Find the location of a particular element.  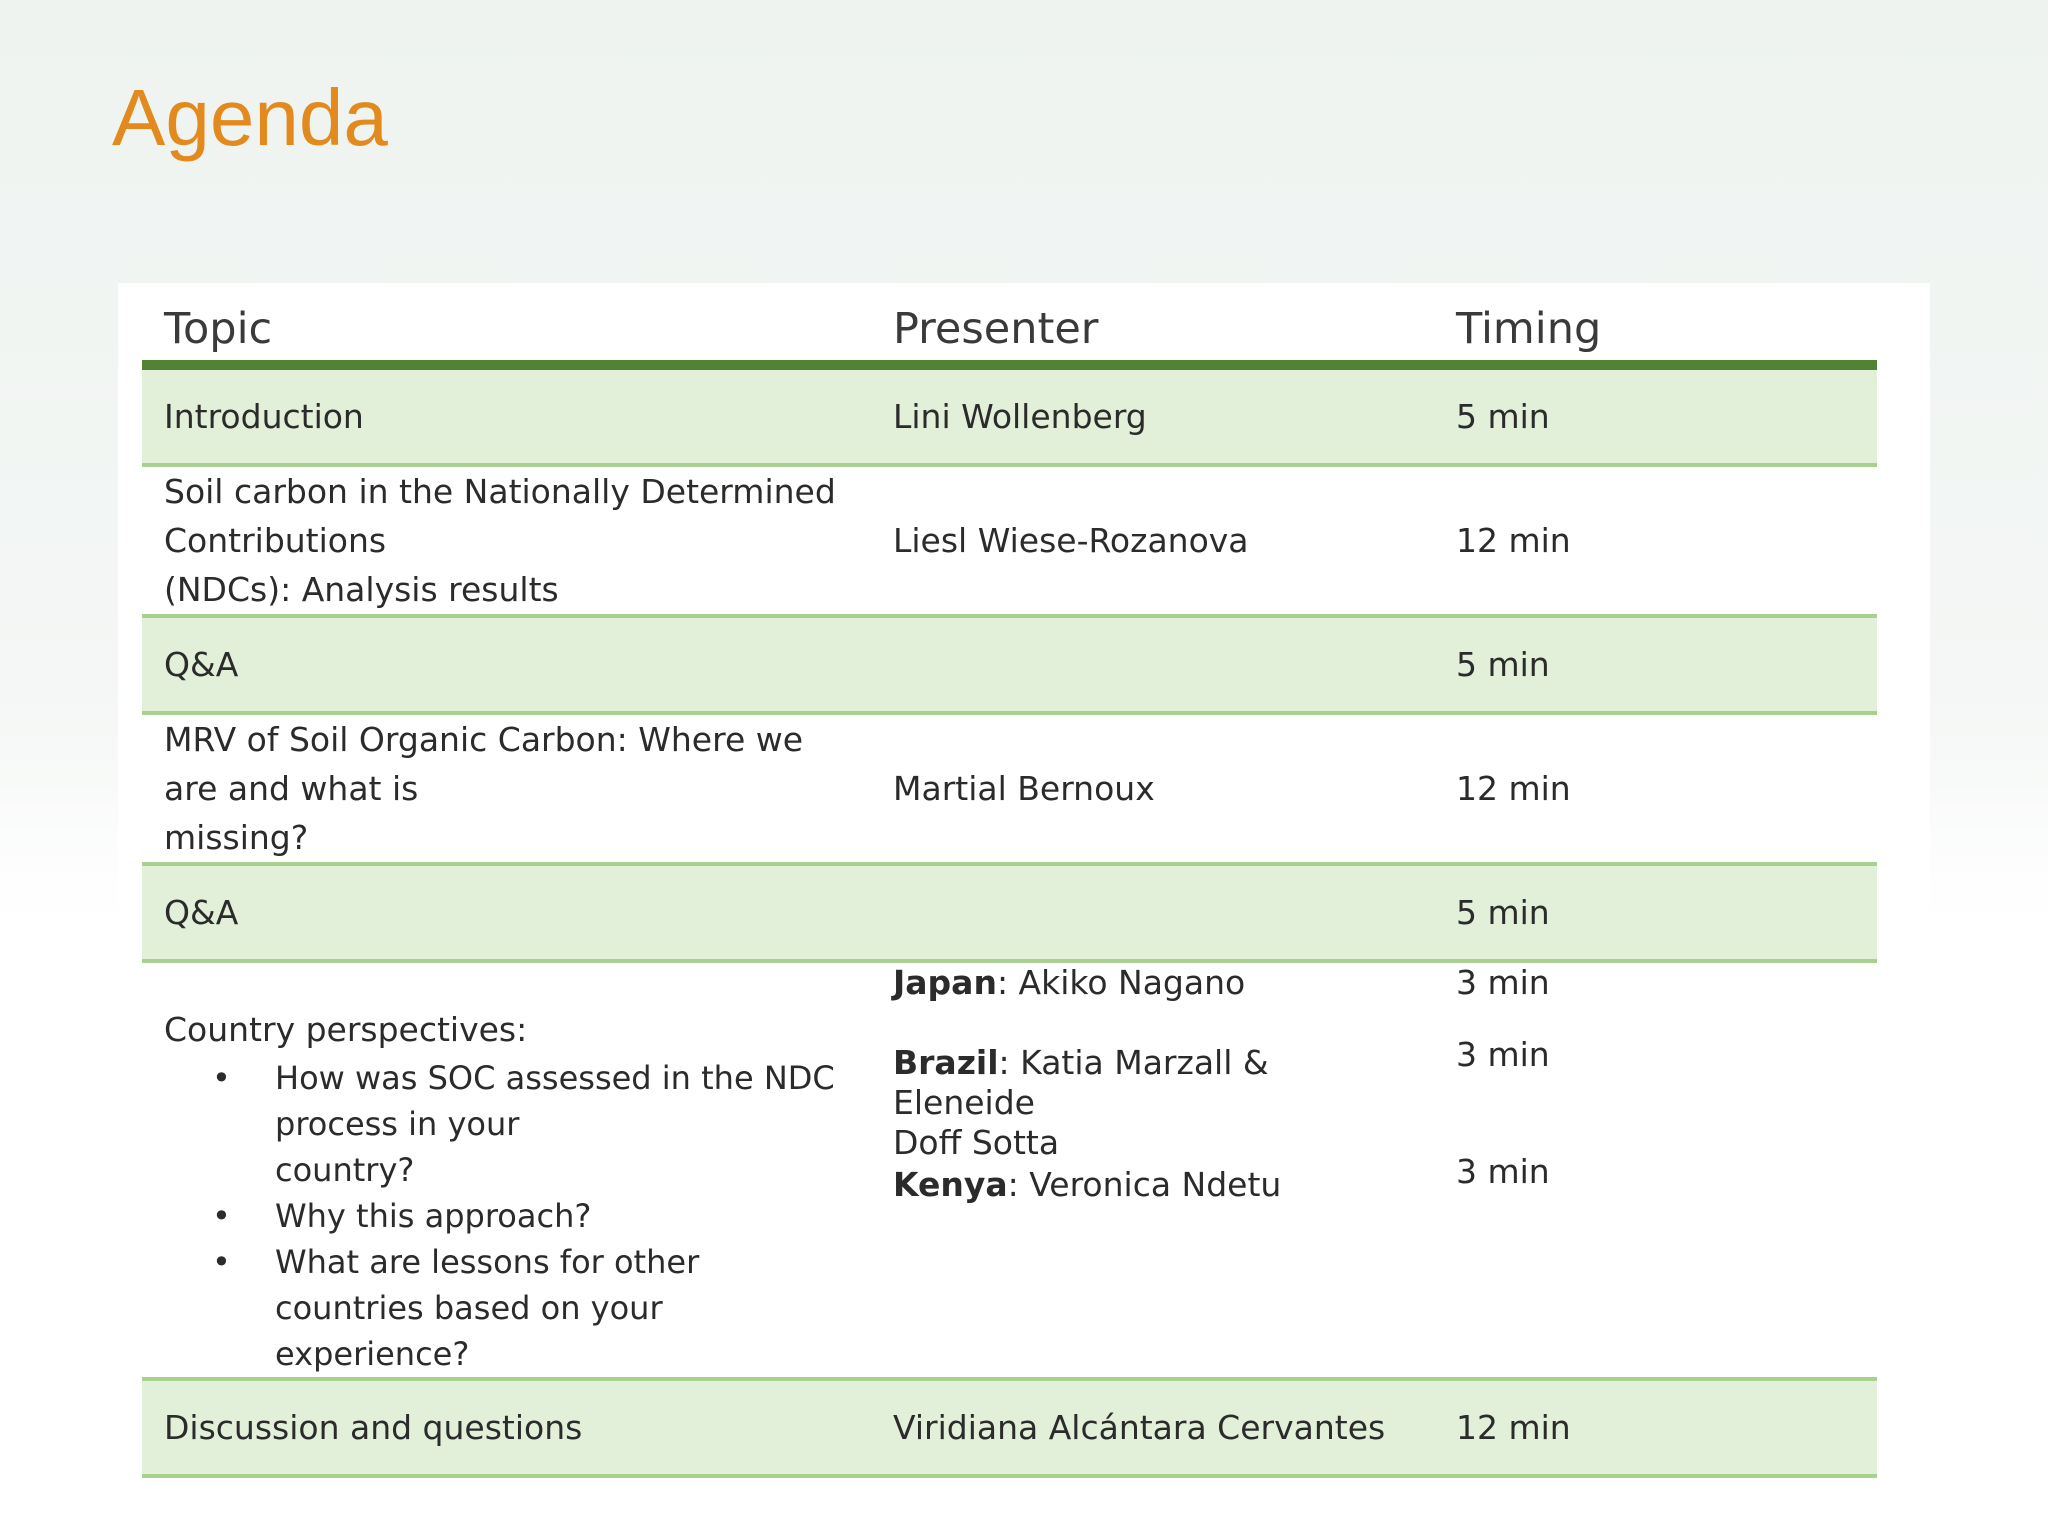

table-header-row: Topic Presenter Timing is located at coordinates (1009, 330).